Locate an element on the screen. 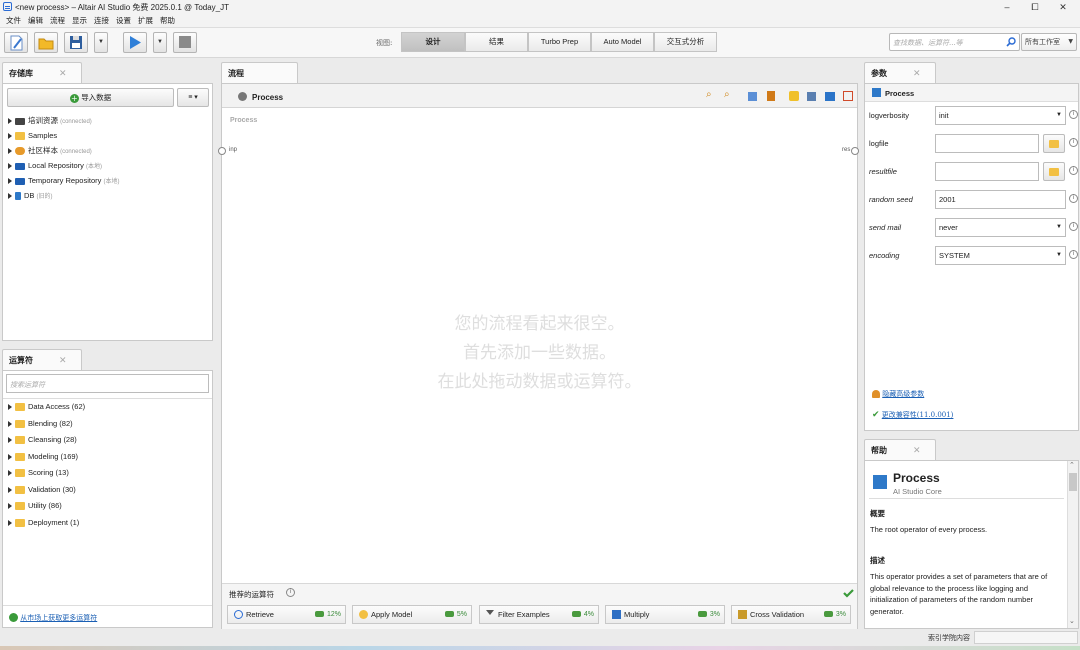 Image resolution: width=1080 pixels, height=650 pixels. rec-retrieve-button: Retrieve 12% is located at coordinates (286, 614).